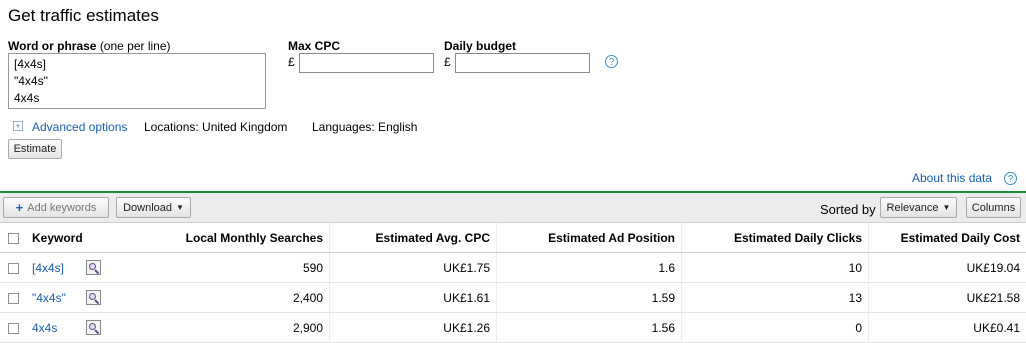 The height and width of the screenshot is (343, 1026). Describe the element at coordinates (147, 208) in the screenshot. I see `download-label: Download` at that location.